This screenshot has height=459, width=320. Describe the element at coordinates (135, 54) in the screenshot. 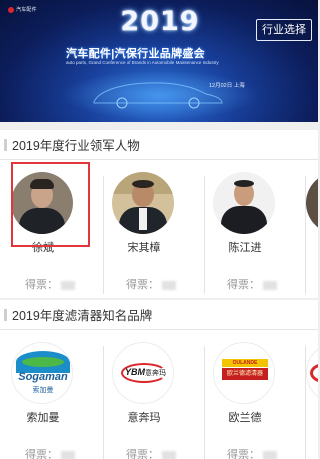

I see `event-title: 汽车配件|汽保行业品牌盛会` at that location.